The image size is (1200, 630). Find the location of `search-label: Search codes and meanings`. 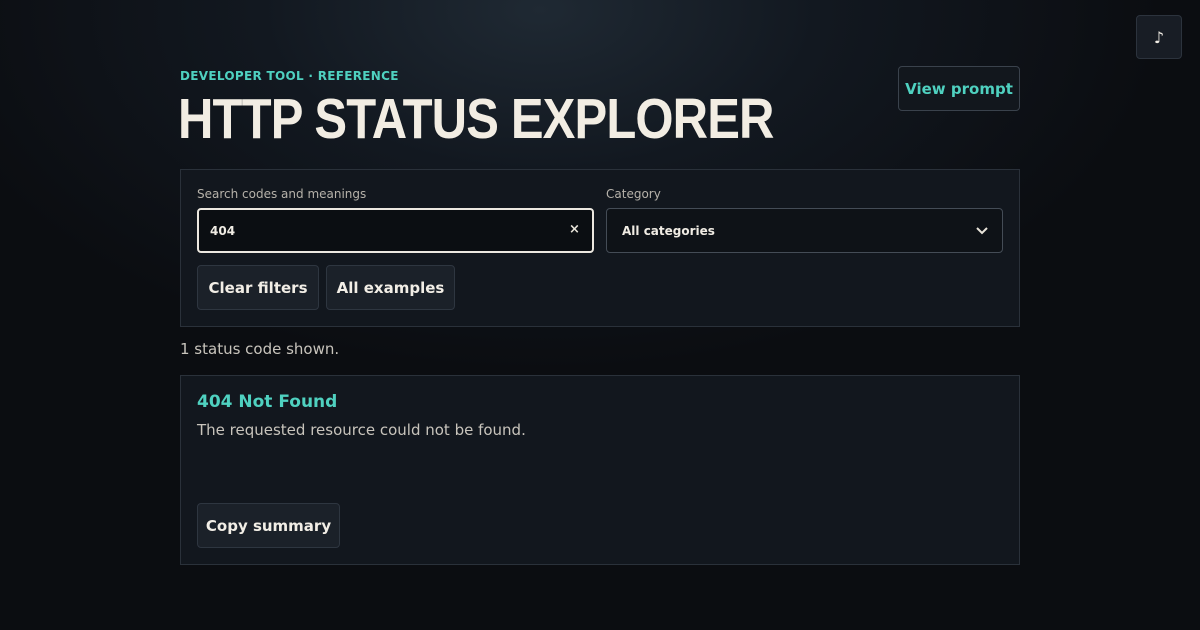

search-label: Search codes and meanings is located at coordinates (282, 194).